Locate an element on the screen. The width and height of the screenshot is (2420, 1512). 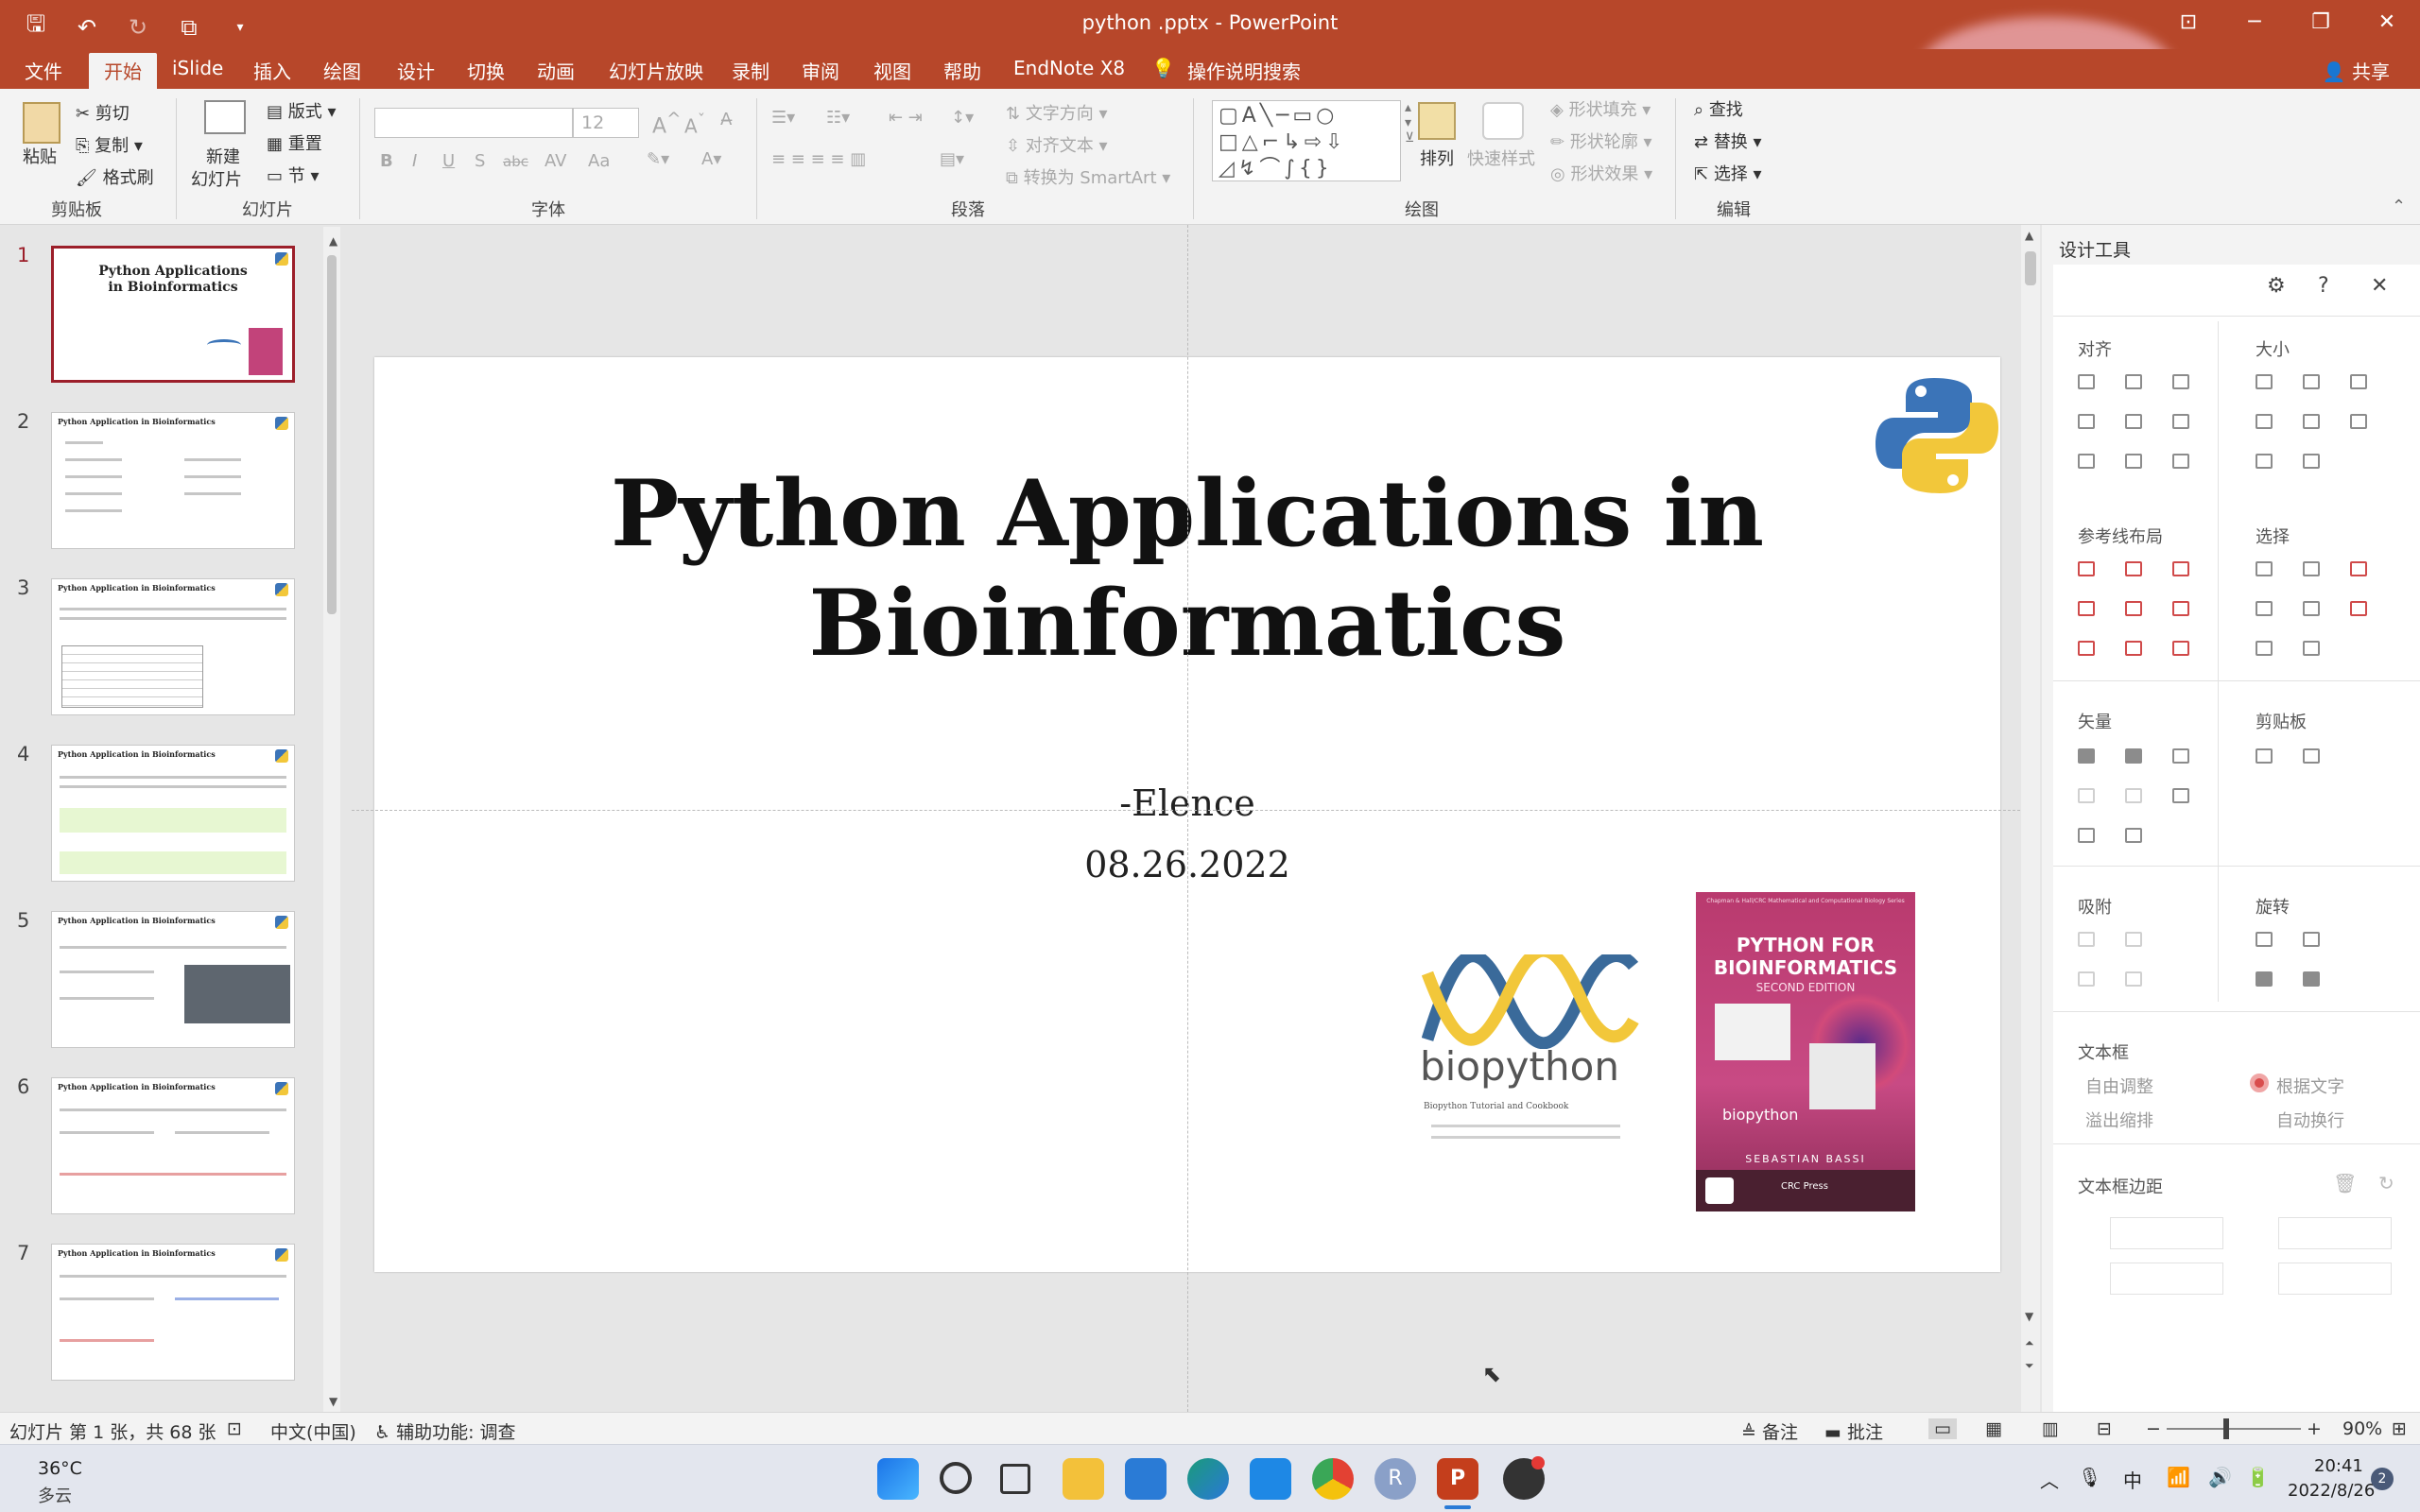
format-painter-button: 🖌 格式刷 is located at coordinates (115, 176).